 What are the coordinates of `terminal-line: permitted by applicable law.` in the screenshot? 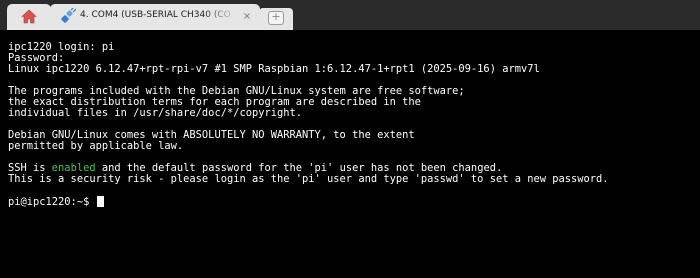 It's located at (96, 146).